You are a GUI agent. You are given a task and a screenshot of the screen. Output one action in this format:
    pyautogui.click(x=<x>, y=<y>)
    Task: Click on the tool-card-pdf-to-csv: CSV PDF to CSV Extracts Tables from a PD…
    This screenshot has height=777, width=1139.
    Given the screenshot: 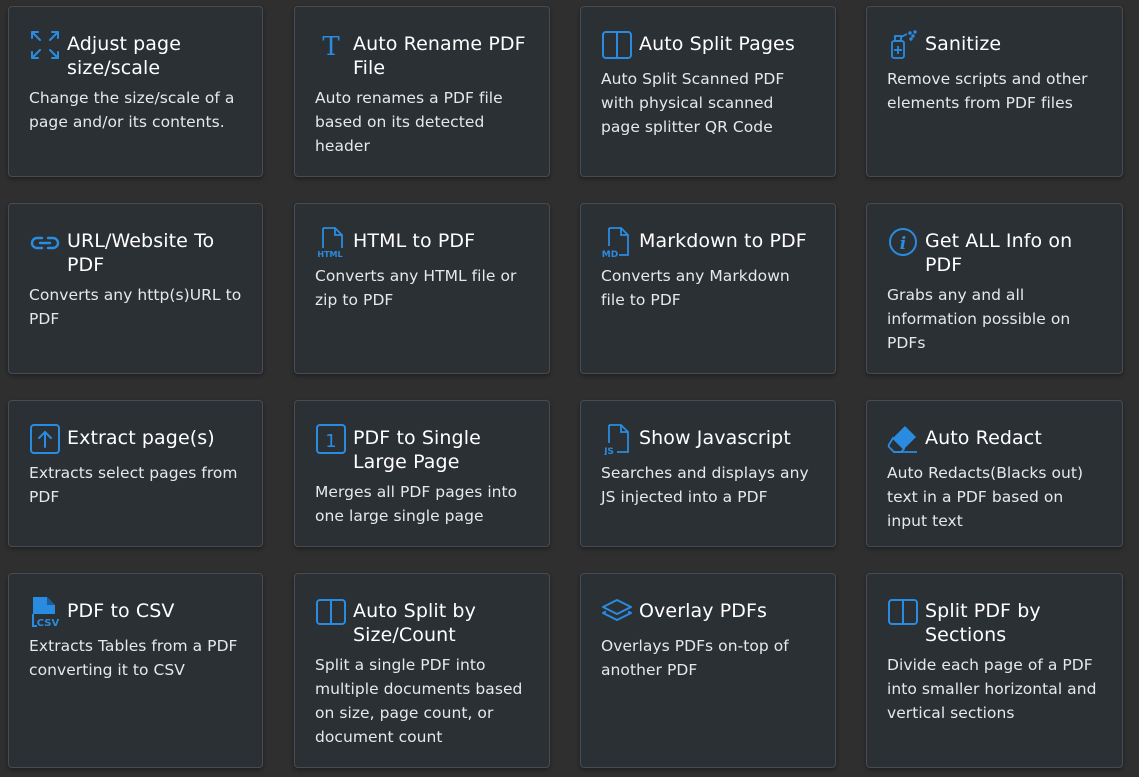 What is the action you would take?
    pyautogui.click(x=135, y=670)
    